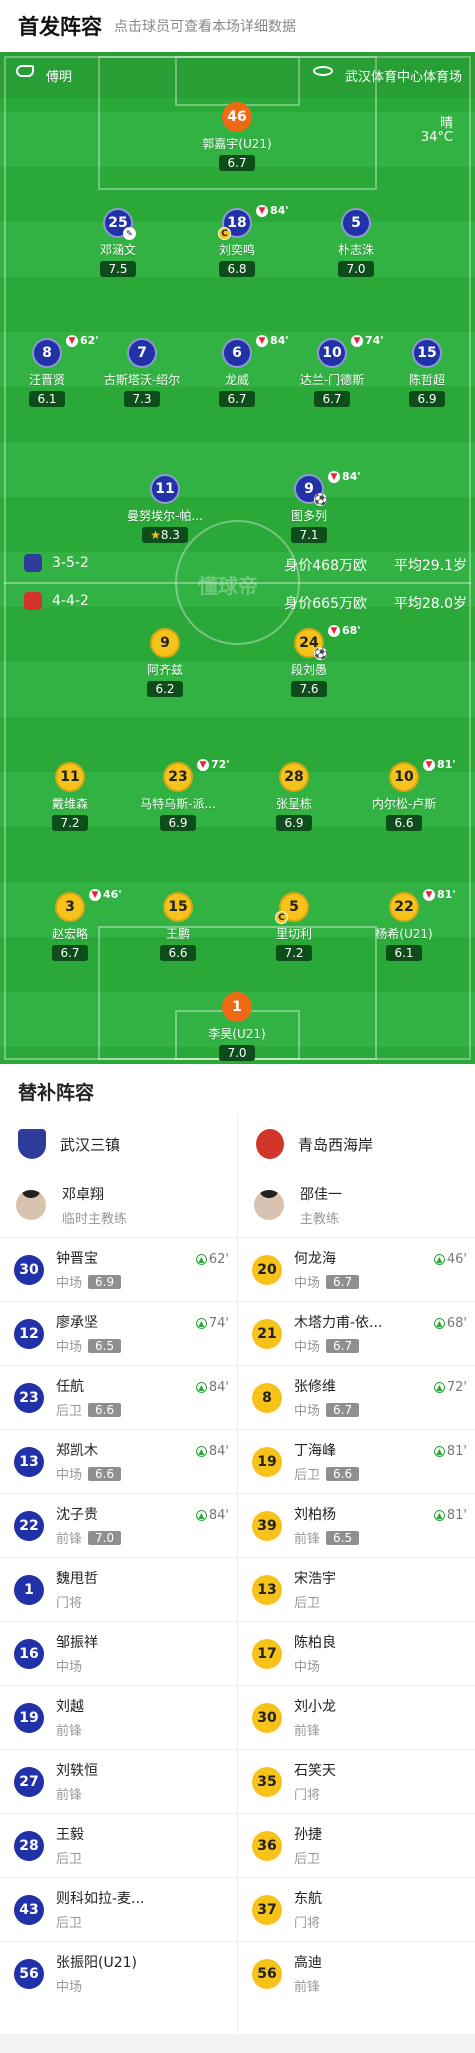 This screenshot has width=475, height=2053. What do you see at coordinates (308, 1899) in the screenshot?
I see `player-name: 东航` at bounding box center [308, 1899].